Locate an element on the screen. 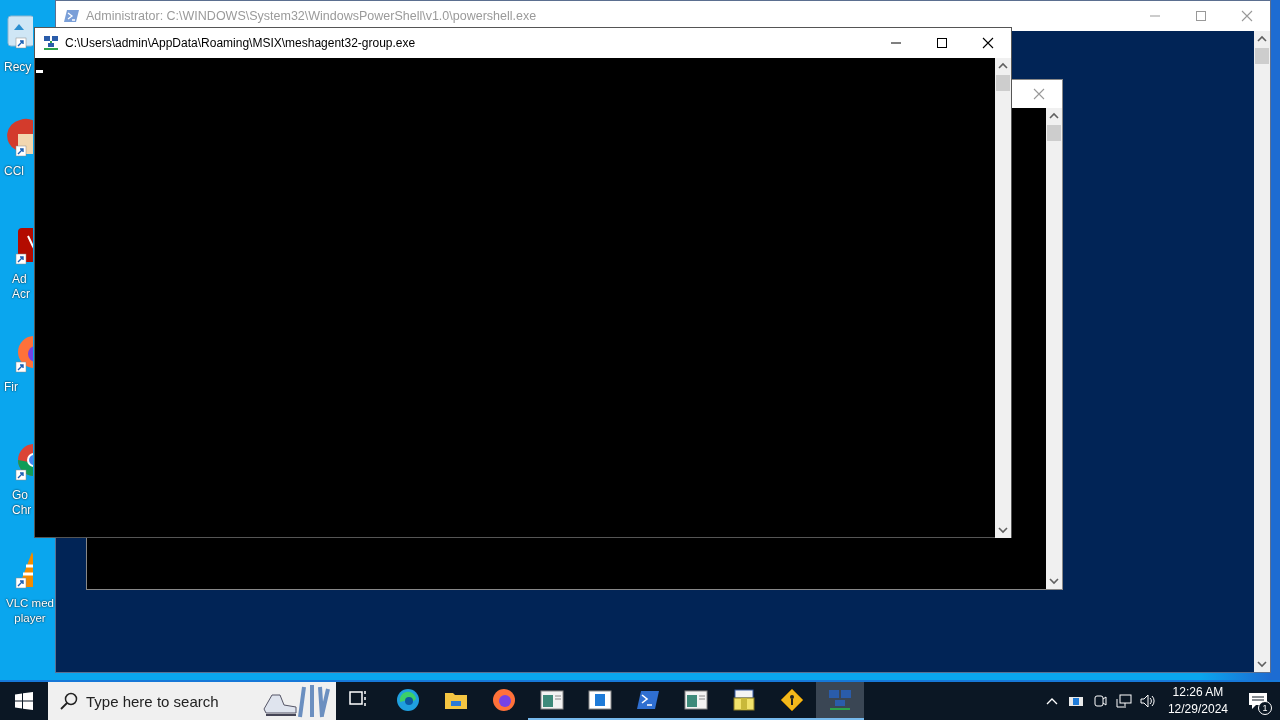 The image size is (1280, 720). icon-label: Go Chr is located at coordinates (18, 503).